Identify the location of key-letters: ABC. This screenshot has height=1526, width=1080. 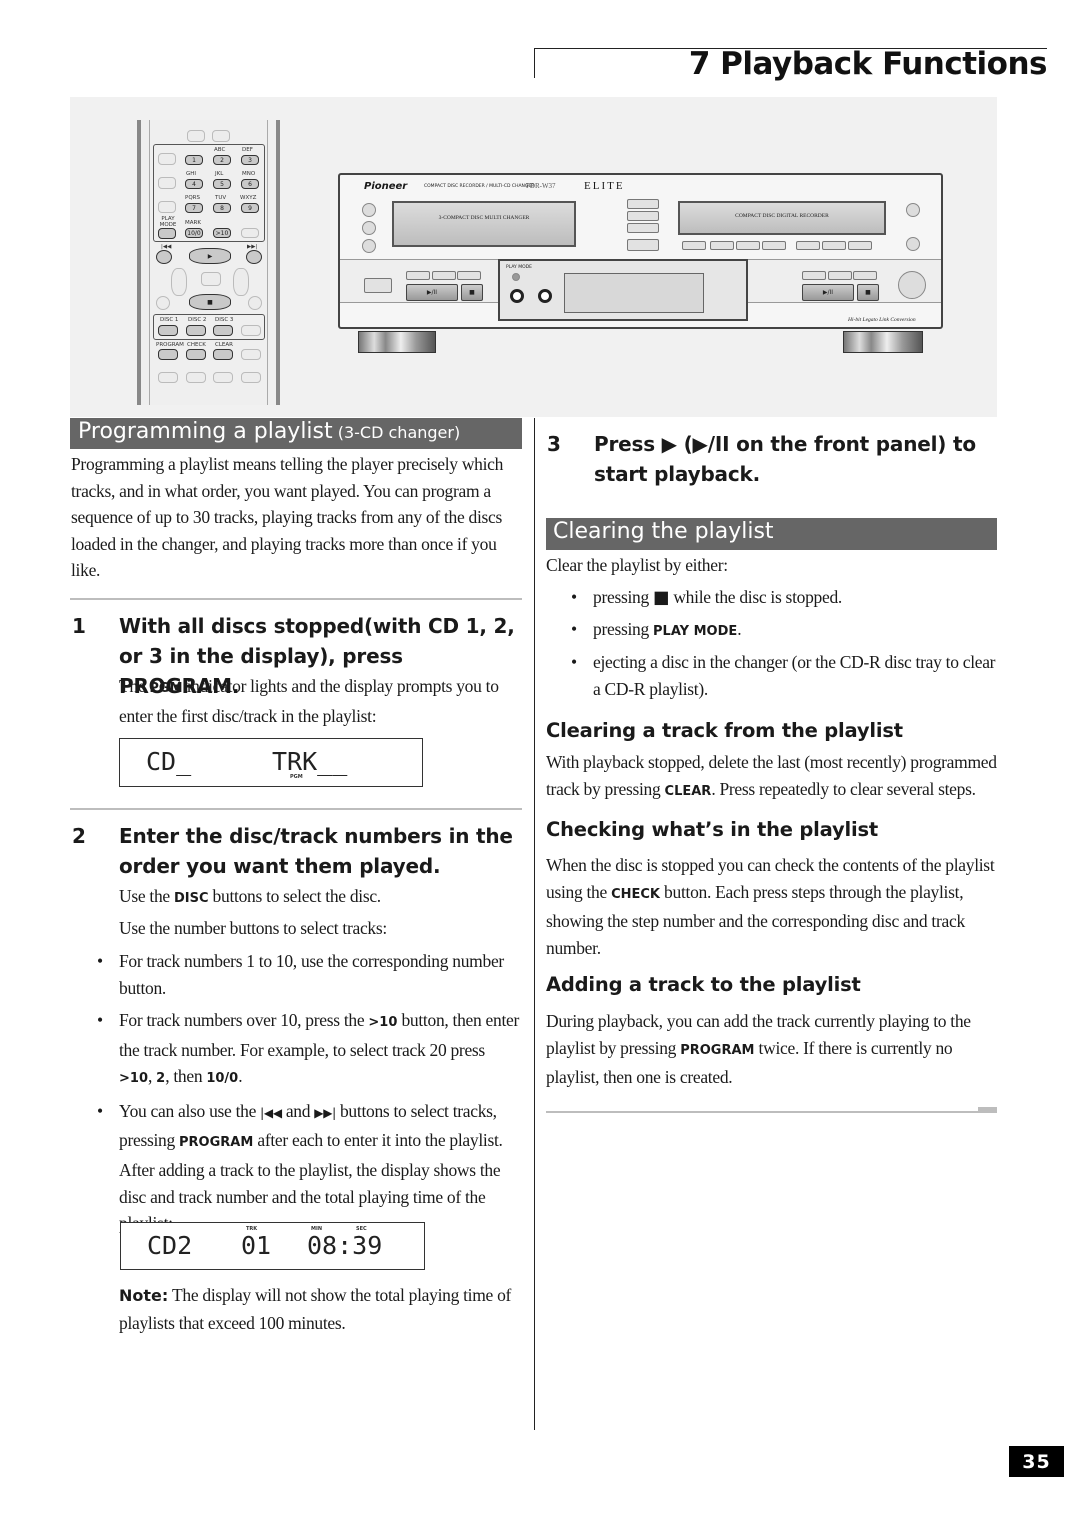
(220, 150).